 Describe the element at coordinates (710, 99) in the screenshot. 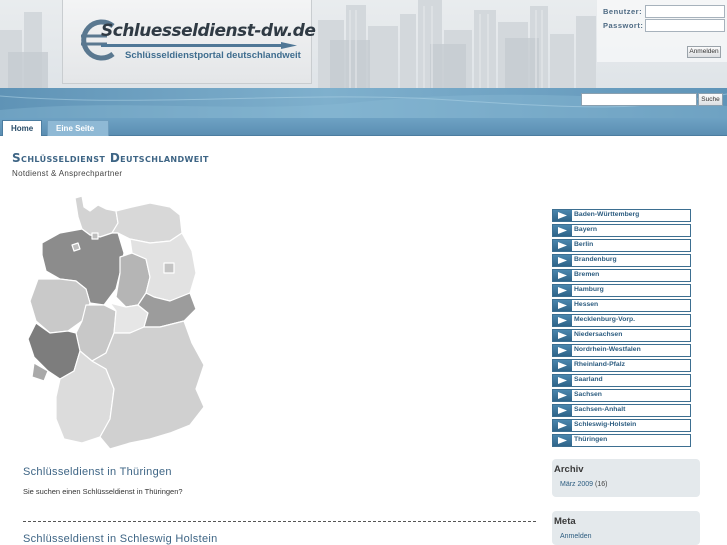

I see `search-button: Suche` at that location.